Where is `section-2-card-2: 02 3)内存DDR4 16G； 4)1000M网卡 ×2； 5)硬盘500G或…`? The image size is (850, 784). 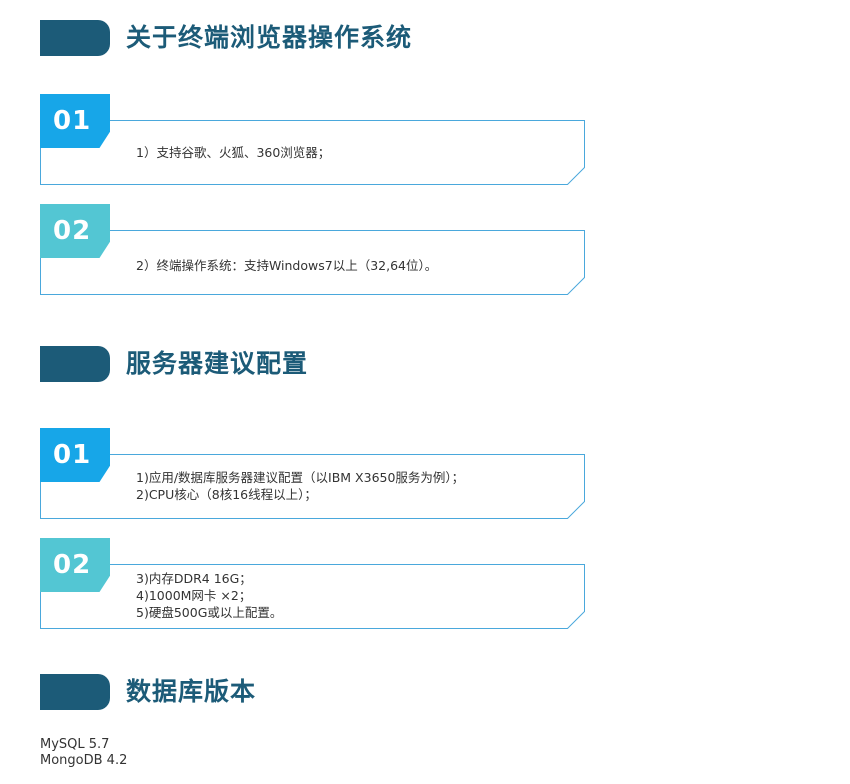
section-2-card-2: 02 3)内存DDR4 16G； 4)1000M网卡 ×2； 5)硬盘500G或… is located at coordinates (312, 584).